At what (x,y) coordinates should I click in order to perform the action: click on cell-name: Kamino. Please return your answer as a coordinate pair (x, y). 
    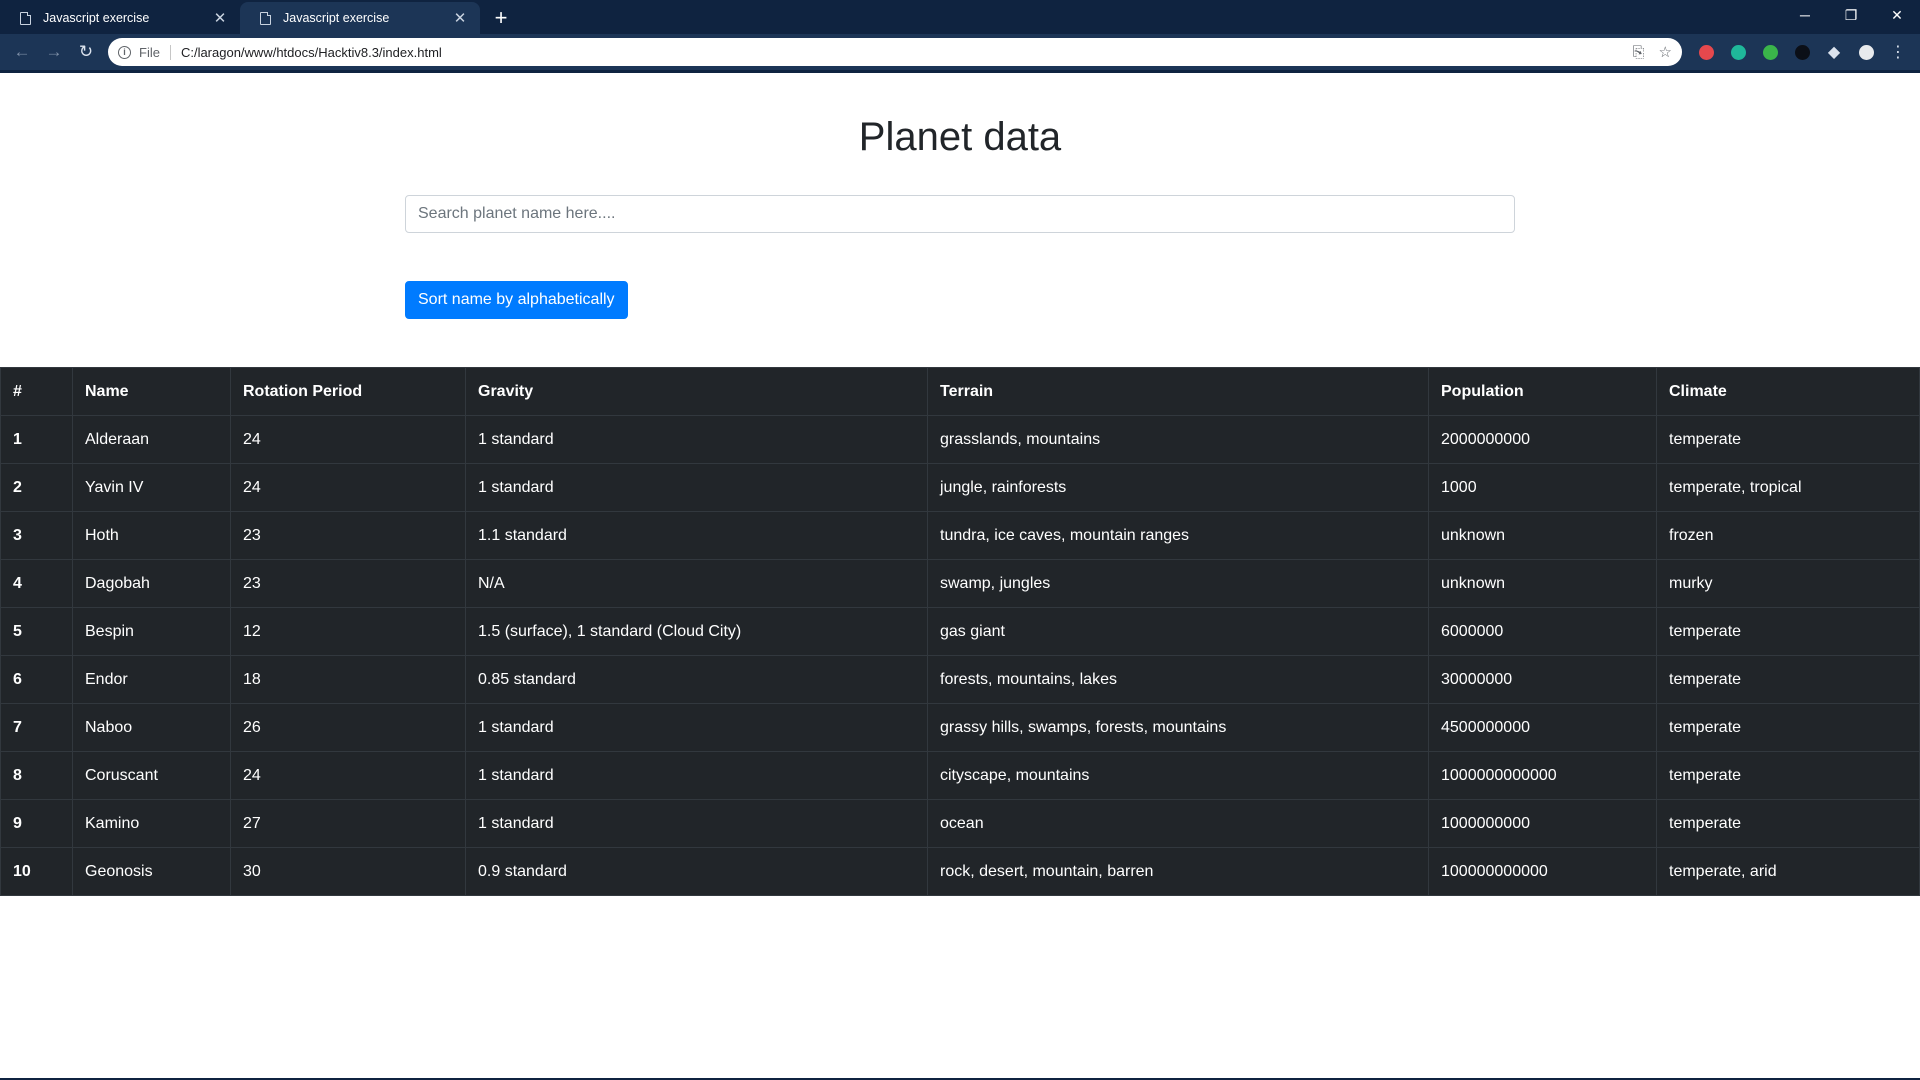
    Looking at the image, I should click on (151, 823).